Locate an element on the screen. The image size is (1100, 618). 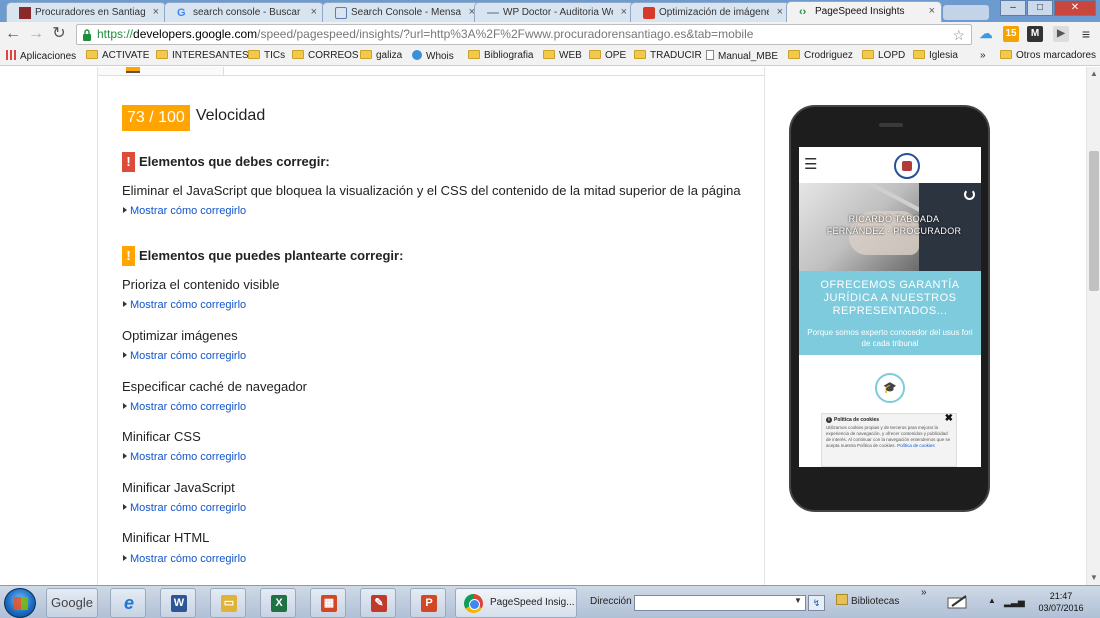
tab-pagespeed-insights: ‹› PageSpeed Insights × is located at coordinates (864, 12).